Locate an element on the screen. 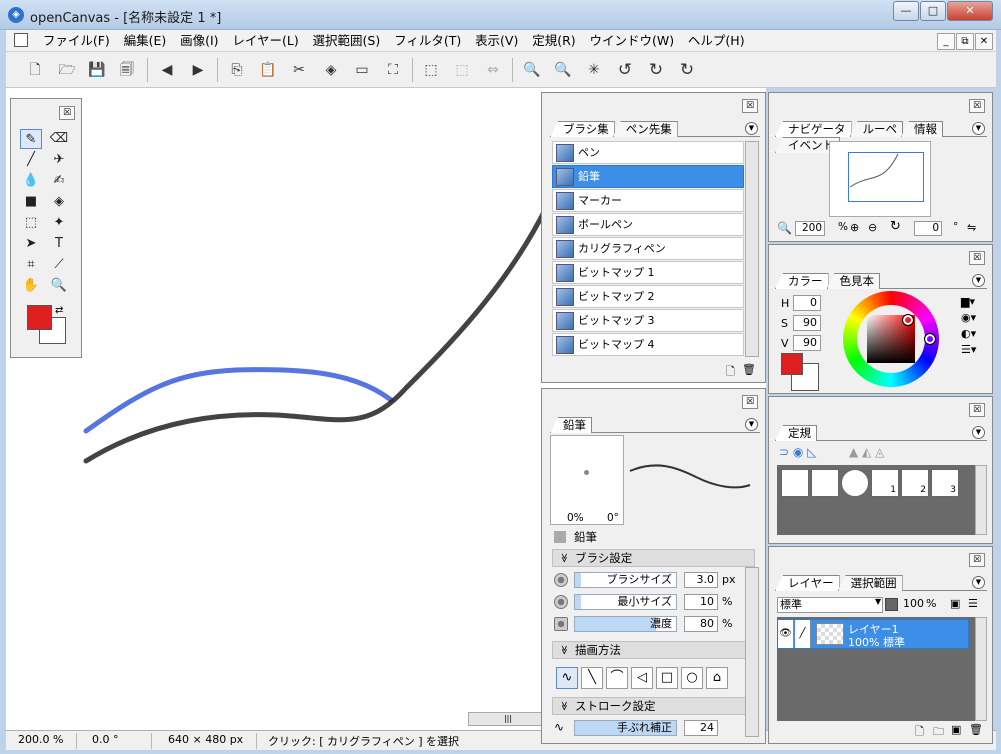  brush-item: ペン is located at coordinates (648, 152).